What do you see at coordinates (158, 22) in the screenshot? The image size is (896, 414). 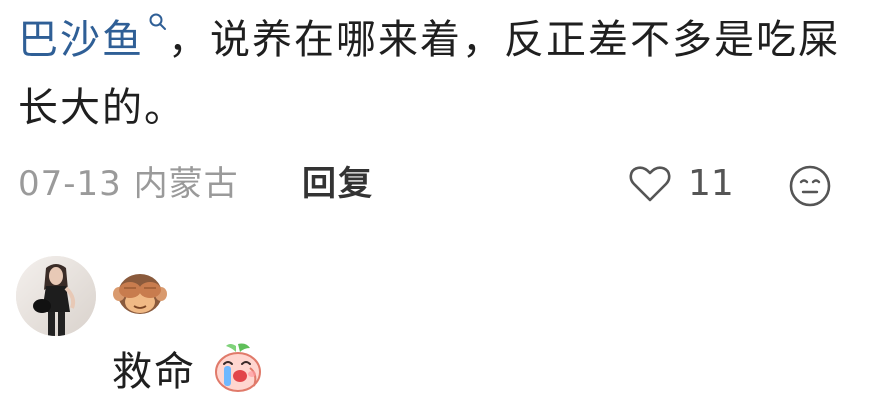 I see `search-icon` at bounding box center [158, 22].